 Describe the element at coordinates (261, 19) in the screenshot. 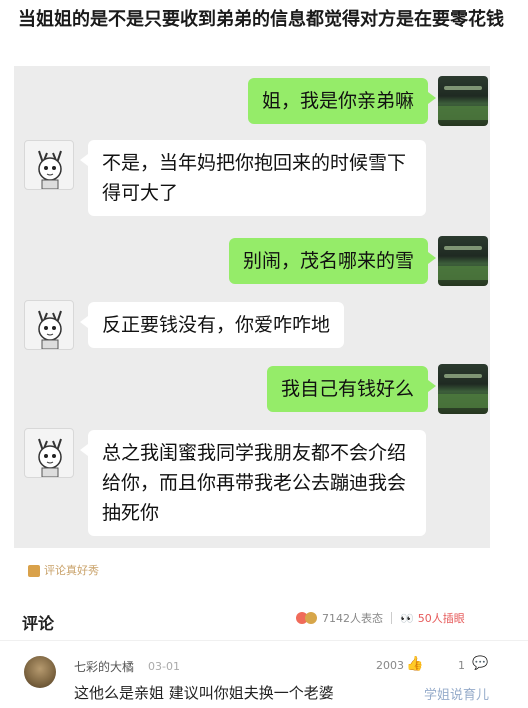

I see `post-title: 当姐姐的是不是只要收到弟弟的信息都觉得对方是在要零花钱` at that location.